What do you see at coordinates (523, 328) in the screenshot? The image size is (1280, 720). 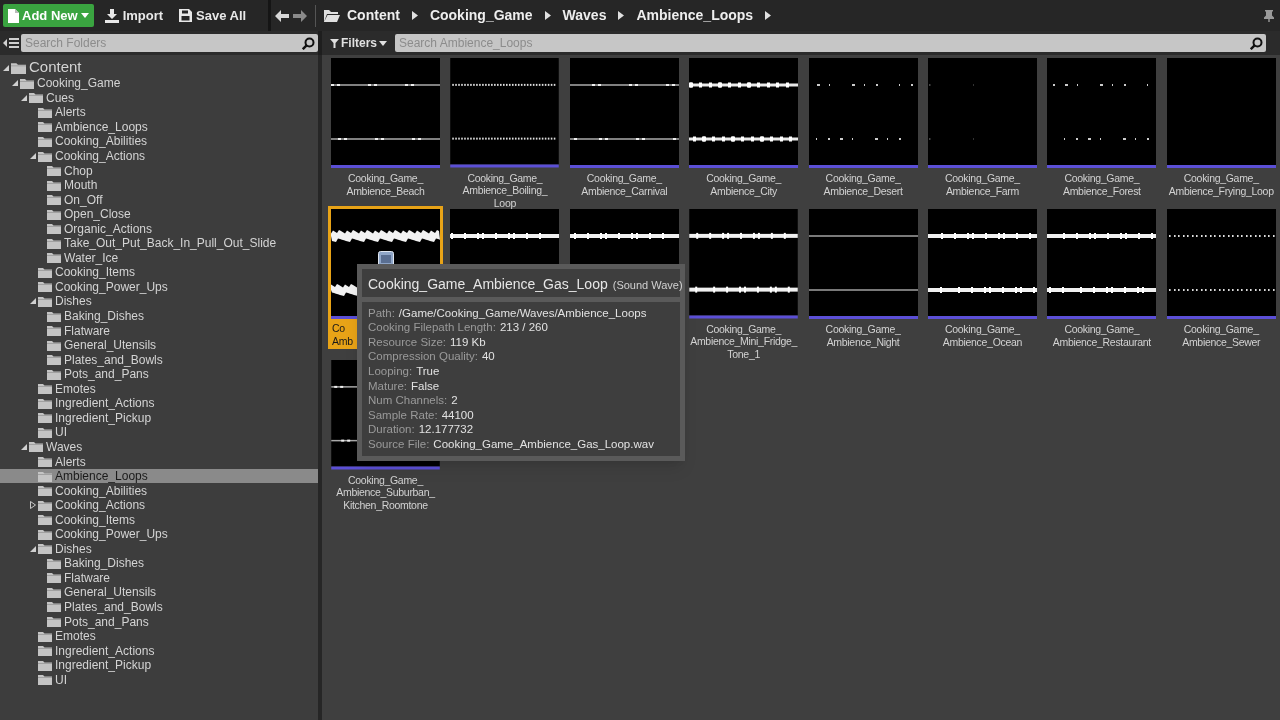 I see `property-value: 213 / 260` at bounding box center [523, 328].